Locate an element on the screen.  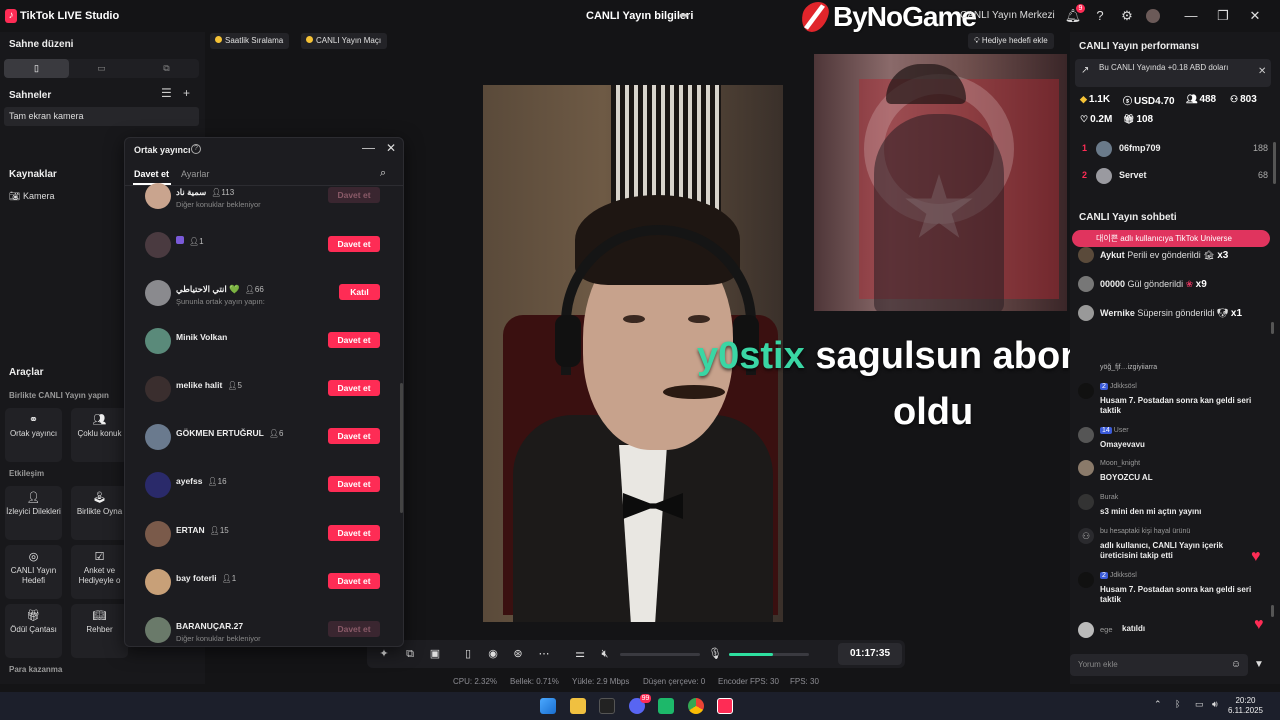
tab-invite: Davet et is located at coordinates (151, 174).